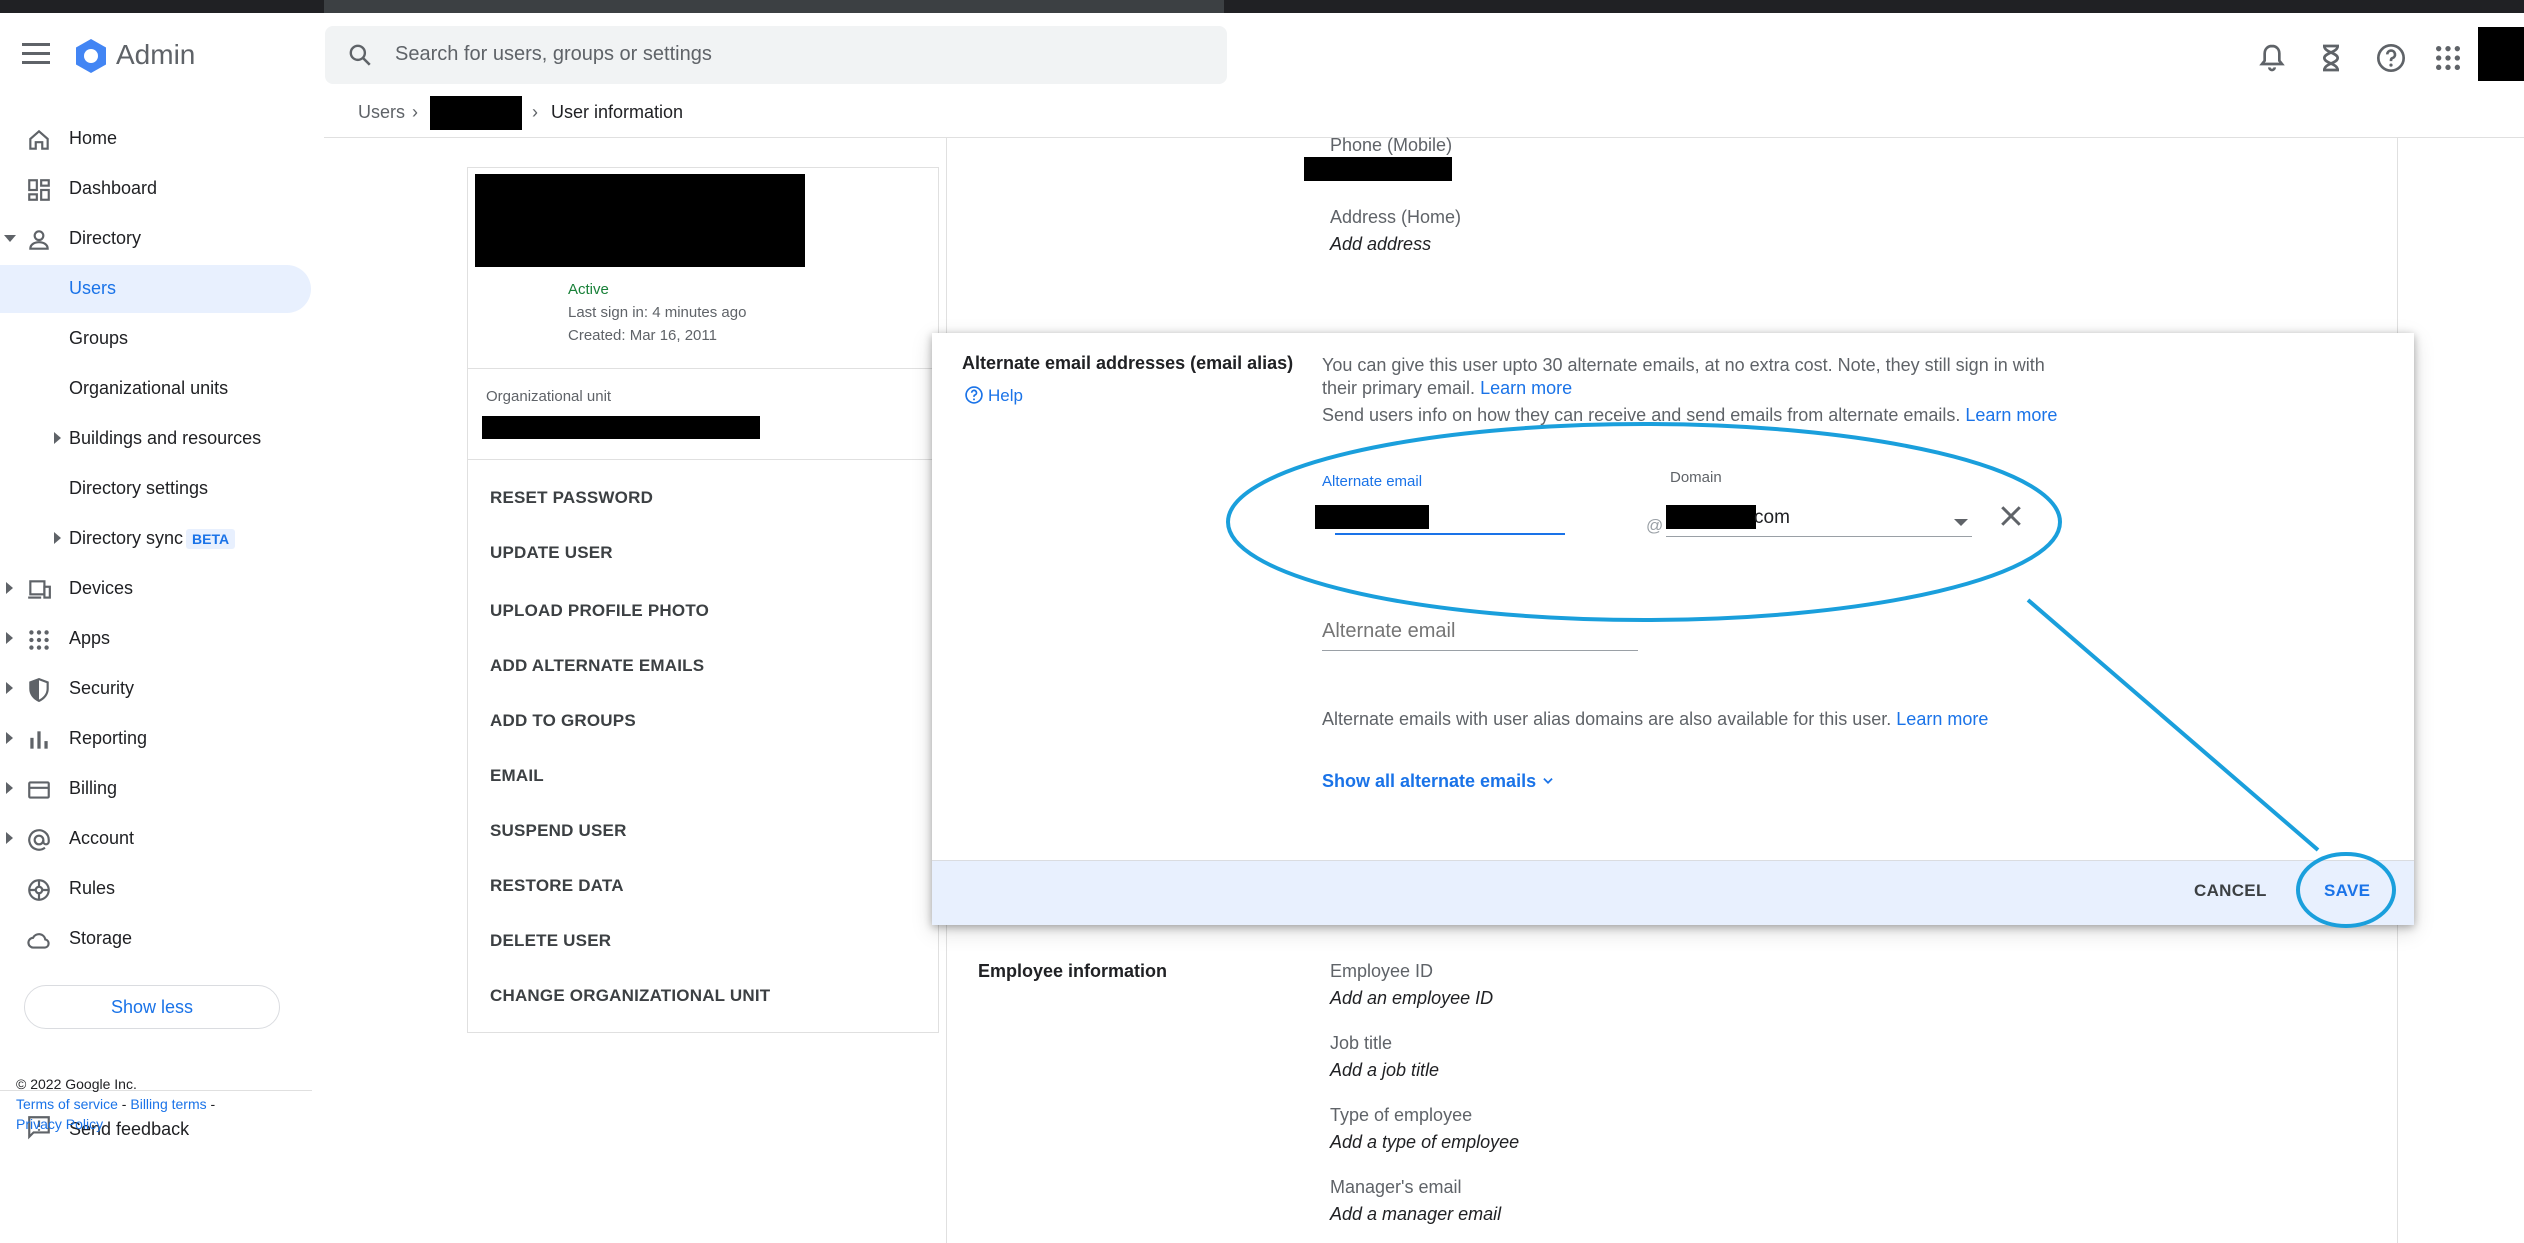 This screenshot has width=2524, height=1243. I want to click on help-link: Help, so click(993, 395).